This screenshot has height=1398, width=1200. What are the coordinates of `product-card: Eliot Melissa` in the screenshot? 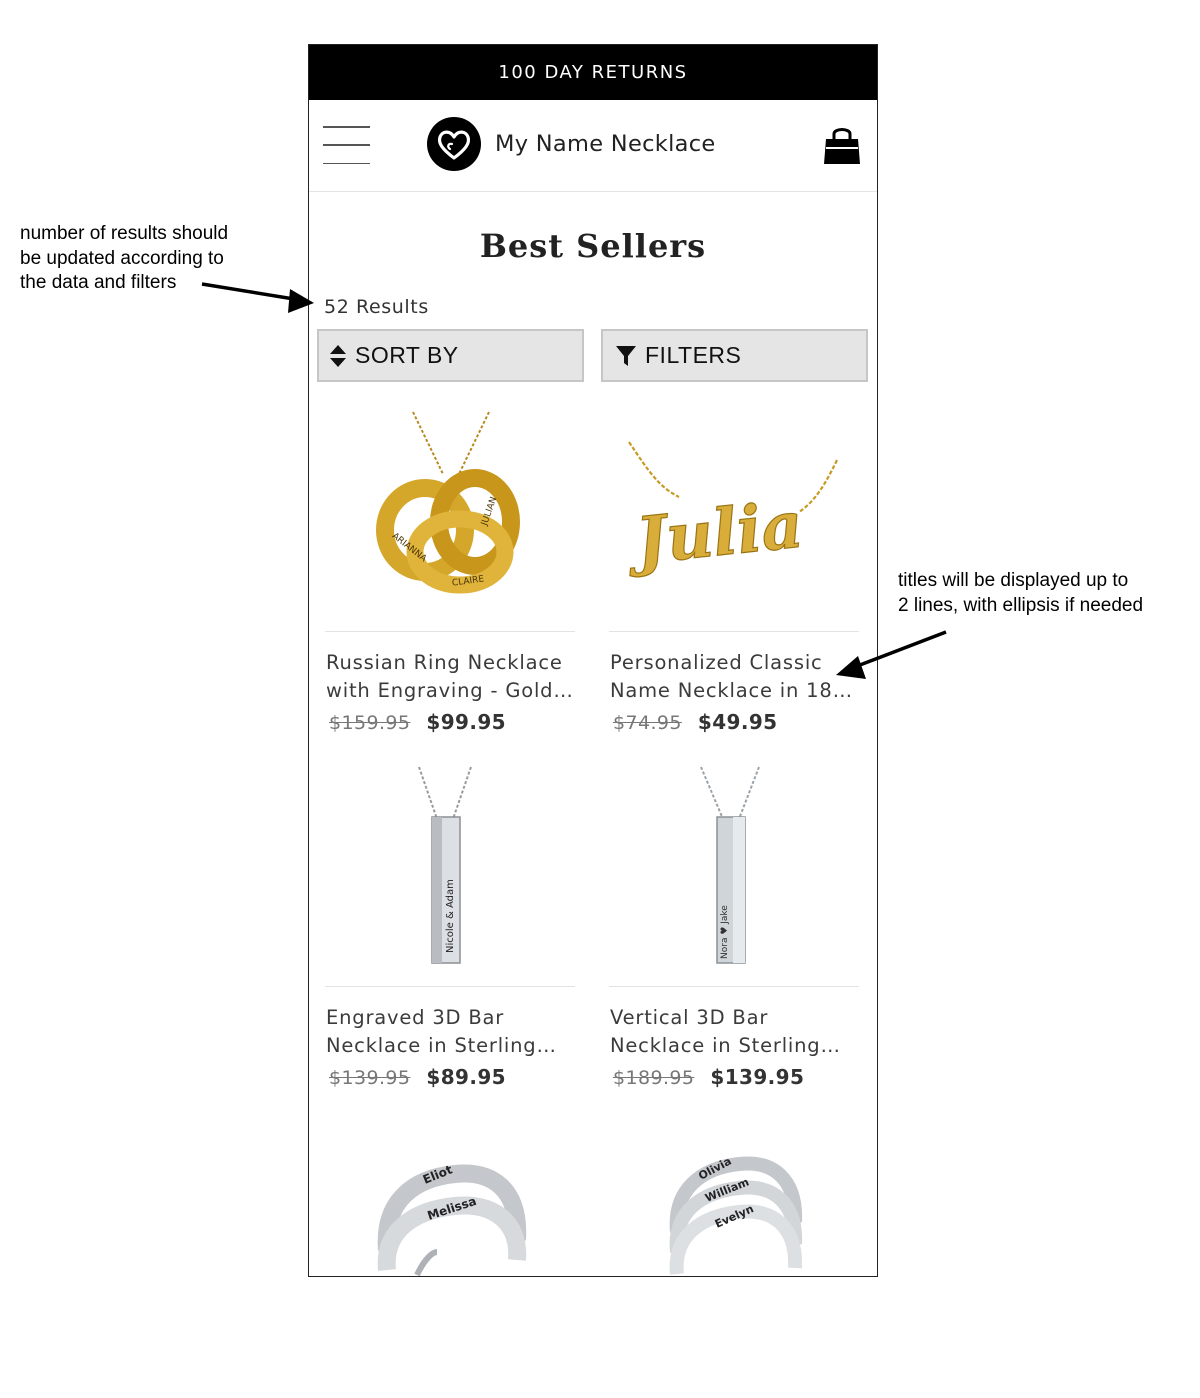 It's located at (450, 1208).